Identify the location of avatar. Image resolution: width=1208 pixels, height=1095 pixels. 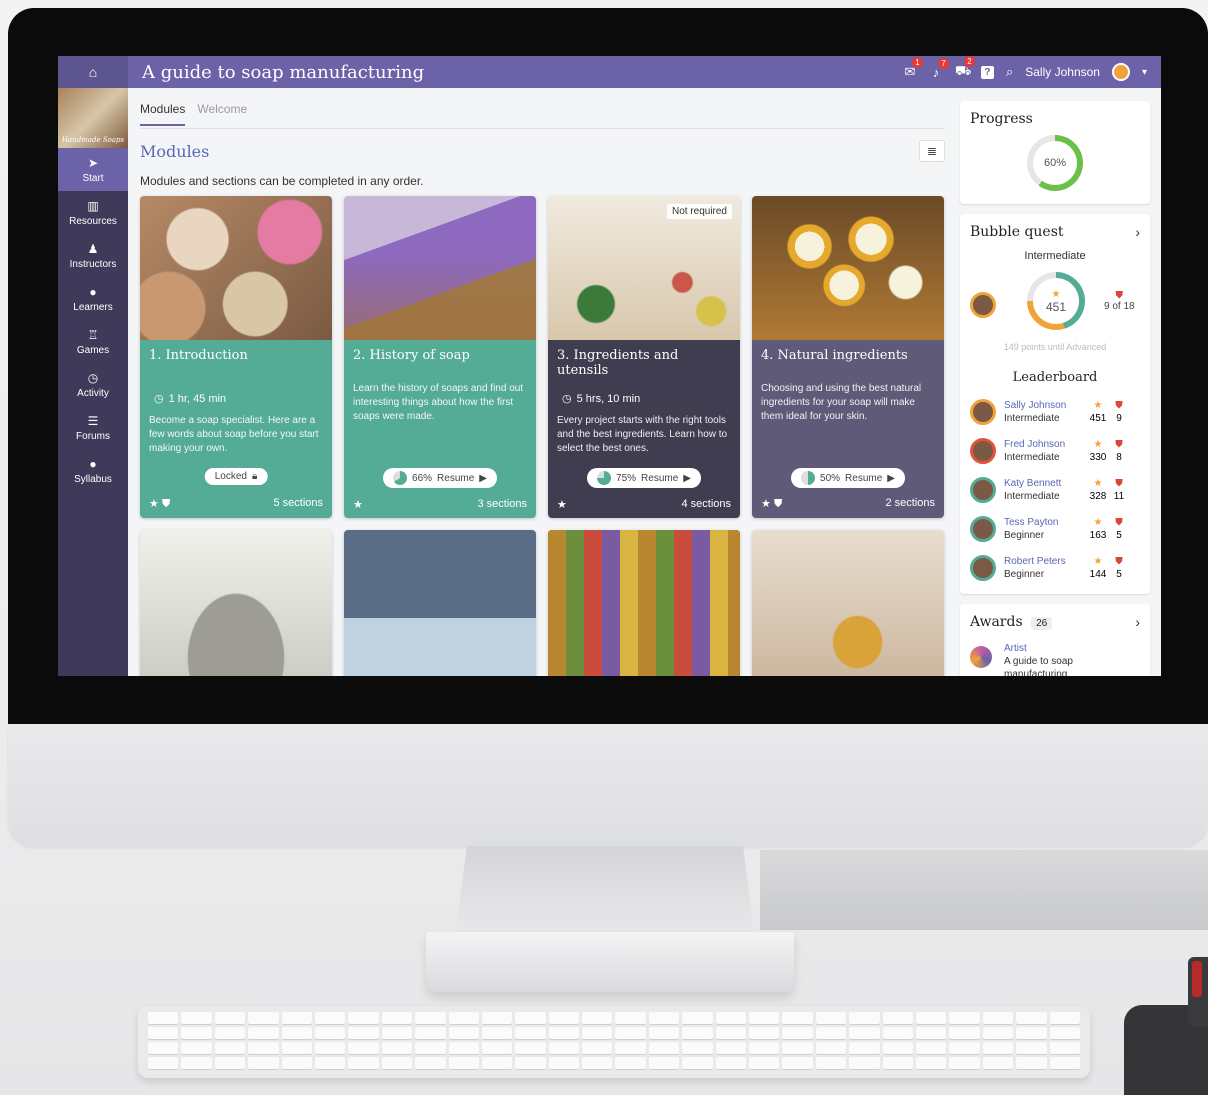
(1120, 72).